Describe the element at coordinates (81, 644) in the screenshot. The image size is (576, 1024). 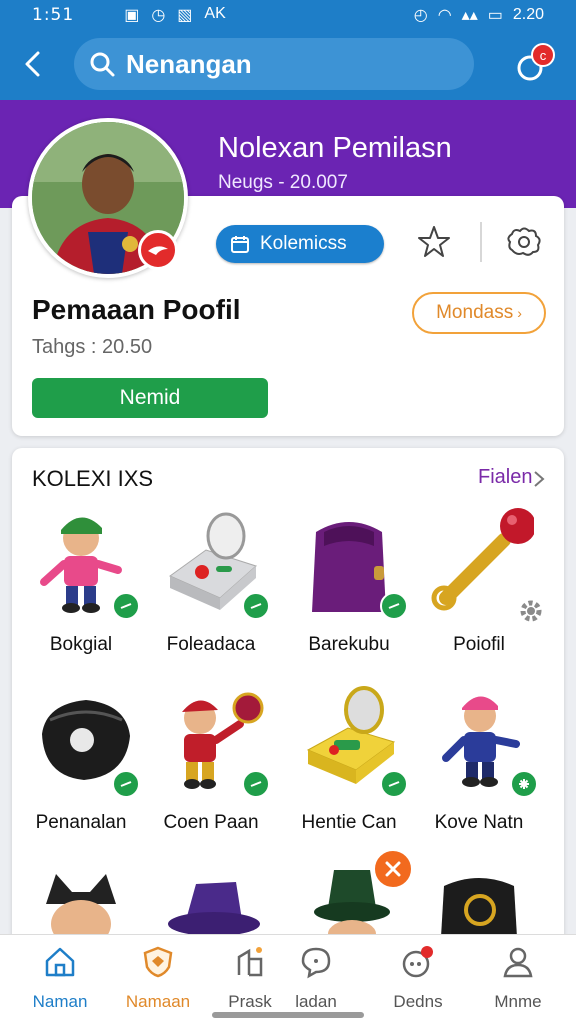
I see `collection-item-label: Bokgial` at that location.